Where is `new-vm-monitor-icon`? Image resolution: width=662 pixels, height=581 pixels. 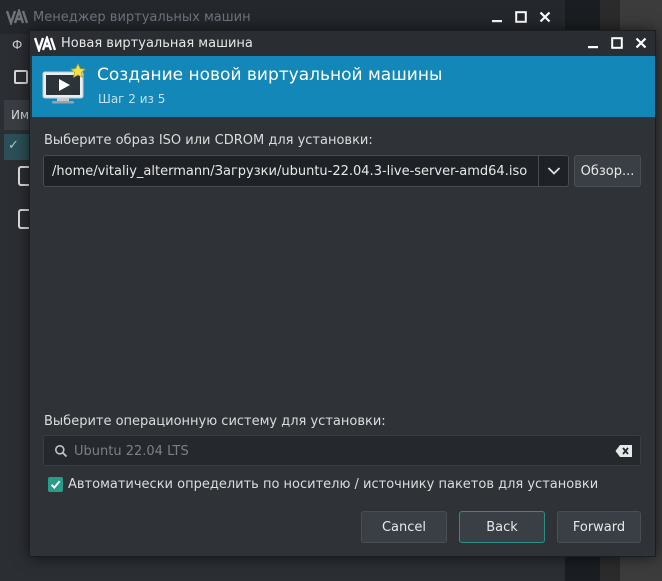 new-vm-monitor-icon is located at coordinates (64, 83).